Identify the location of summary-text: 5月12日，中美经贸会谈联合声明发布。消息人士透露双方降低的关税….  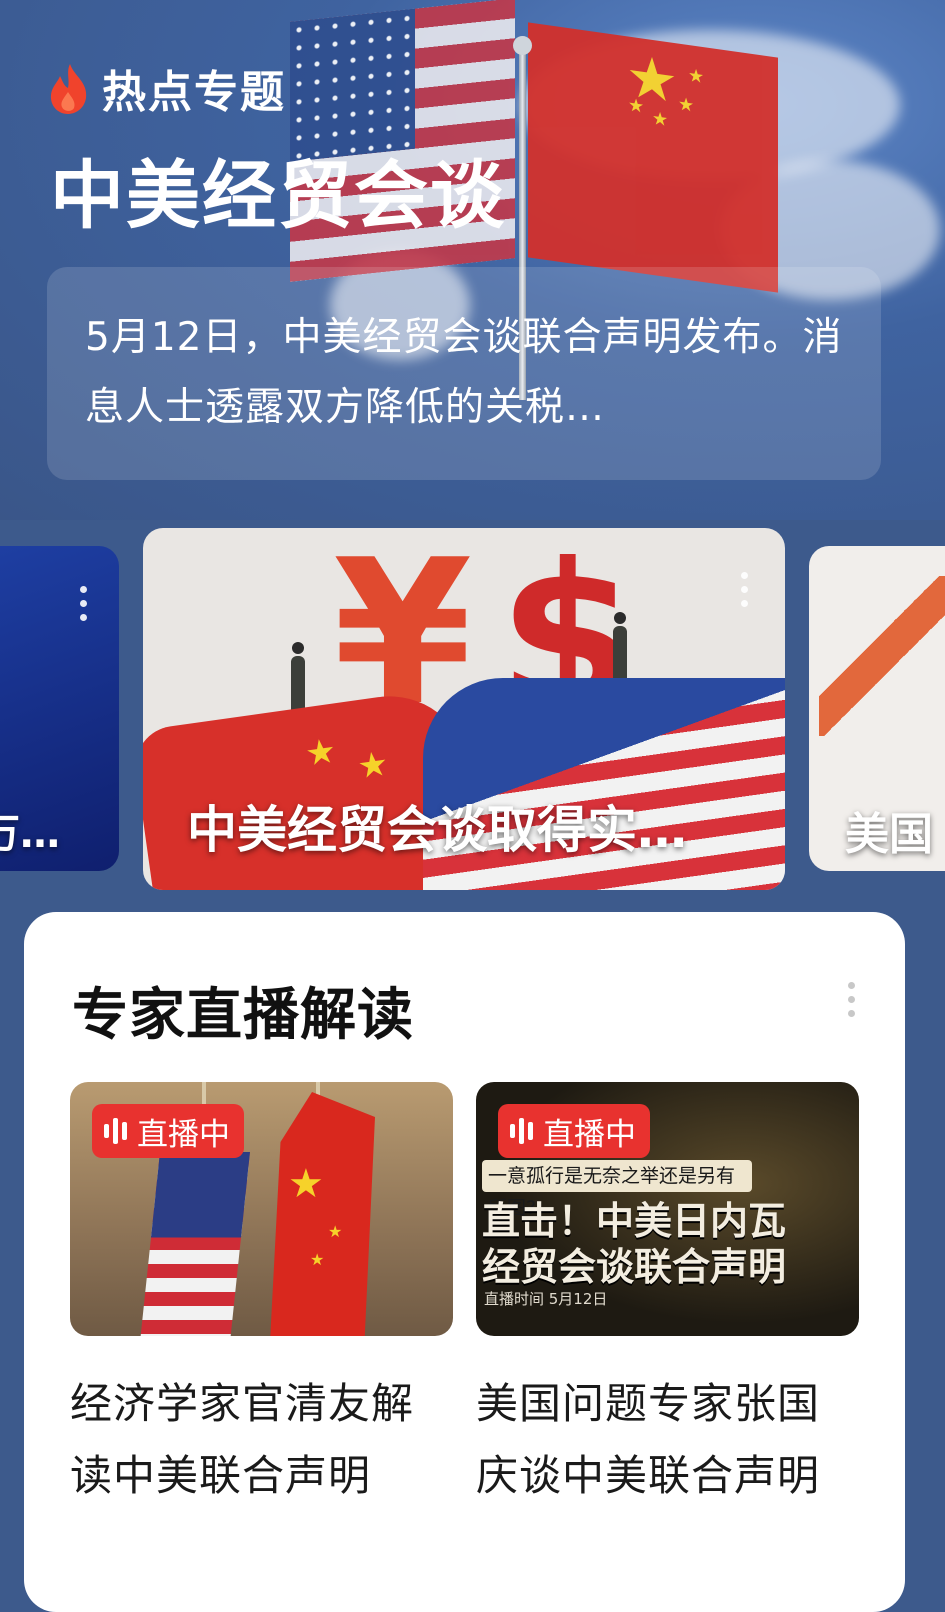
(464, 372).